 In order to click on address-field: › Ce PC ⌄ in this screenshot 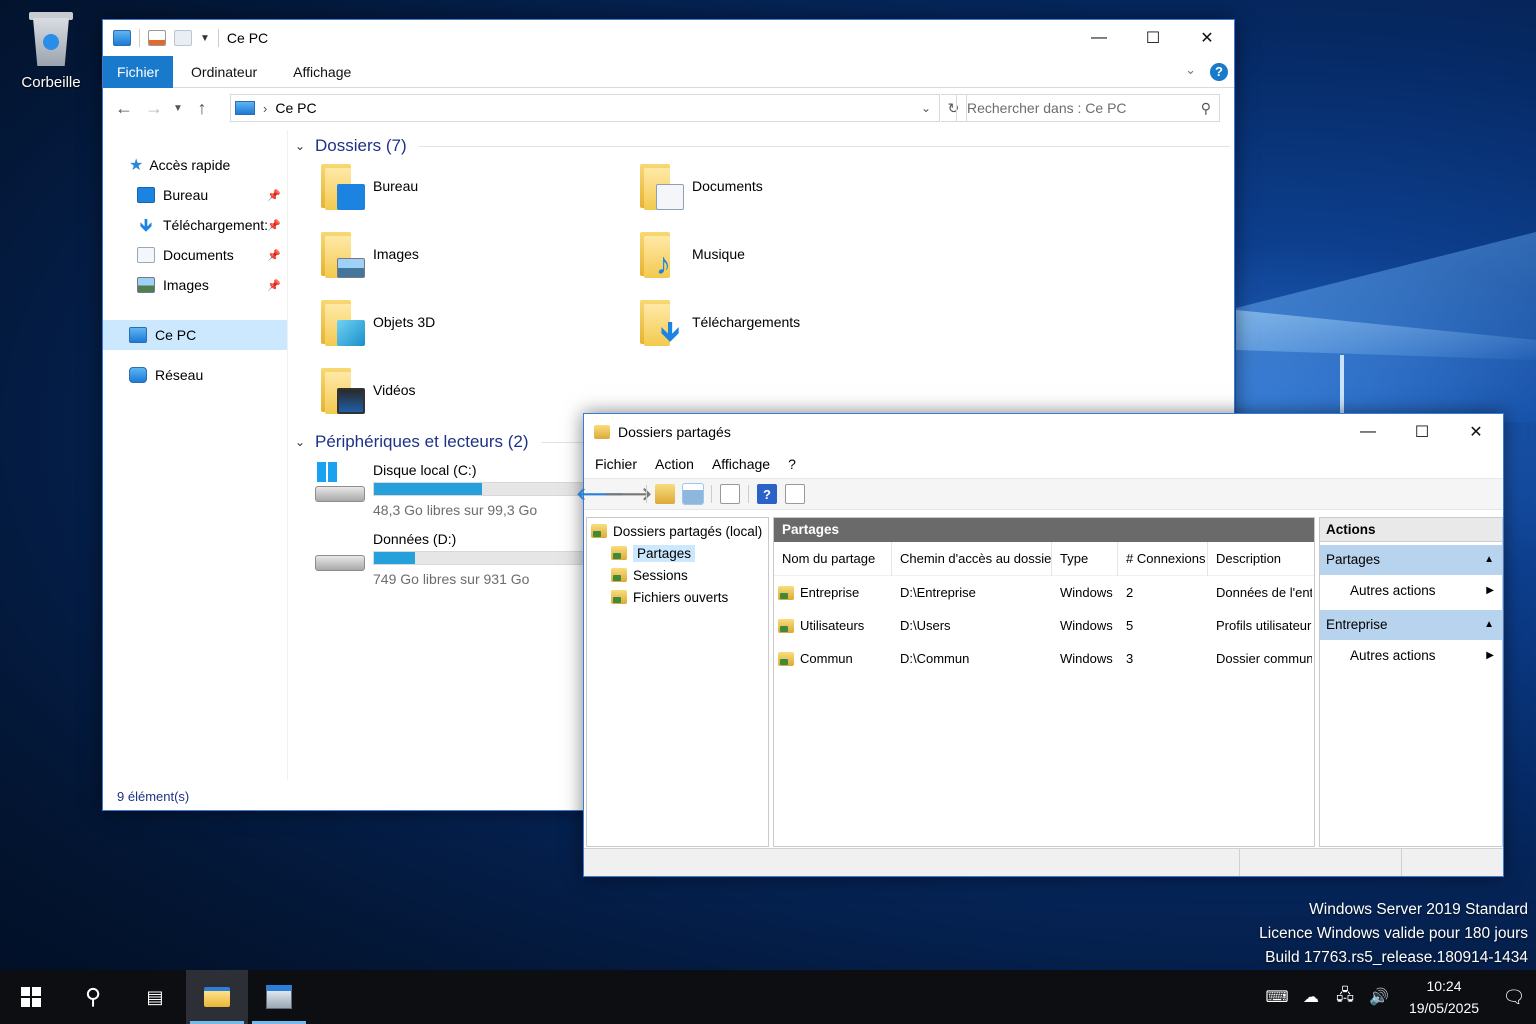, I will do `click(585, 108)`.